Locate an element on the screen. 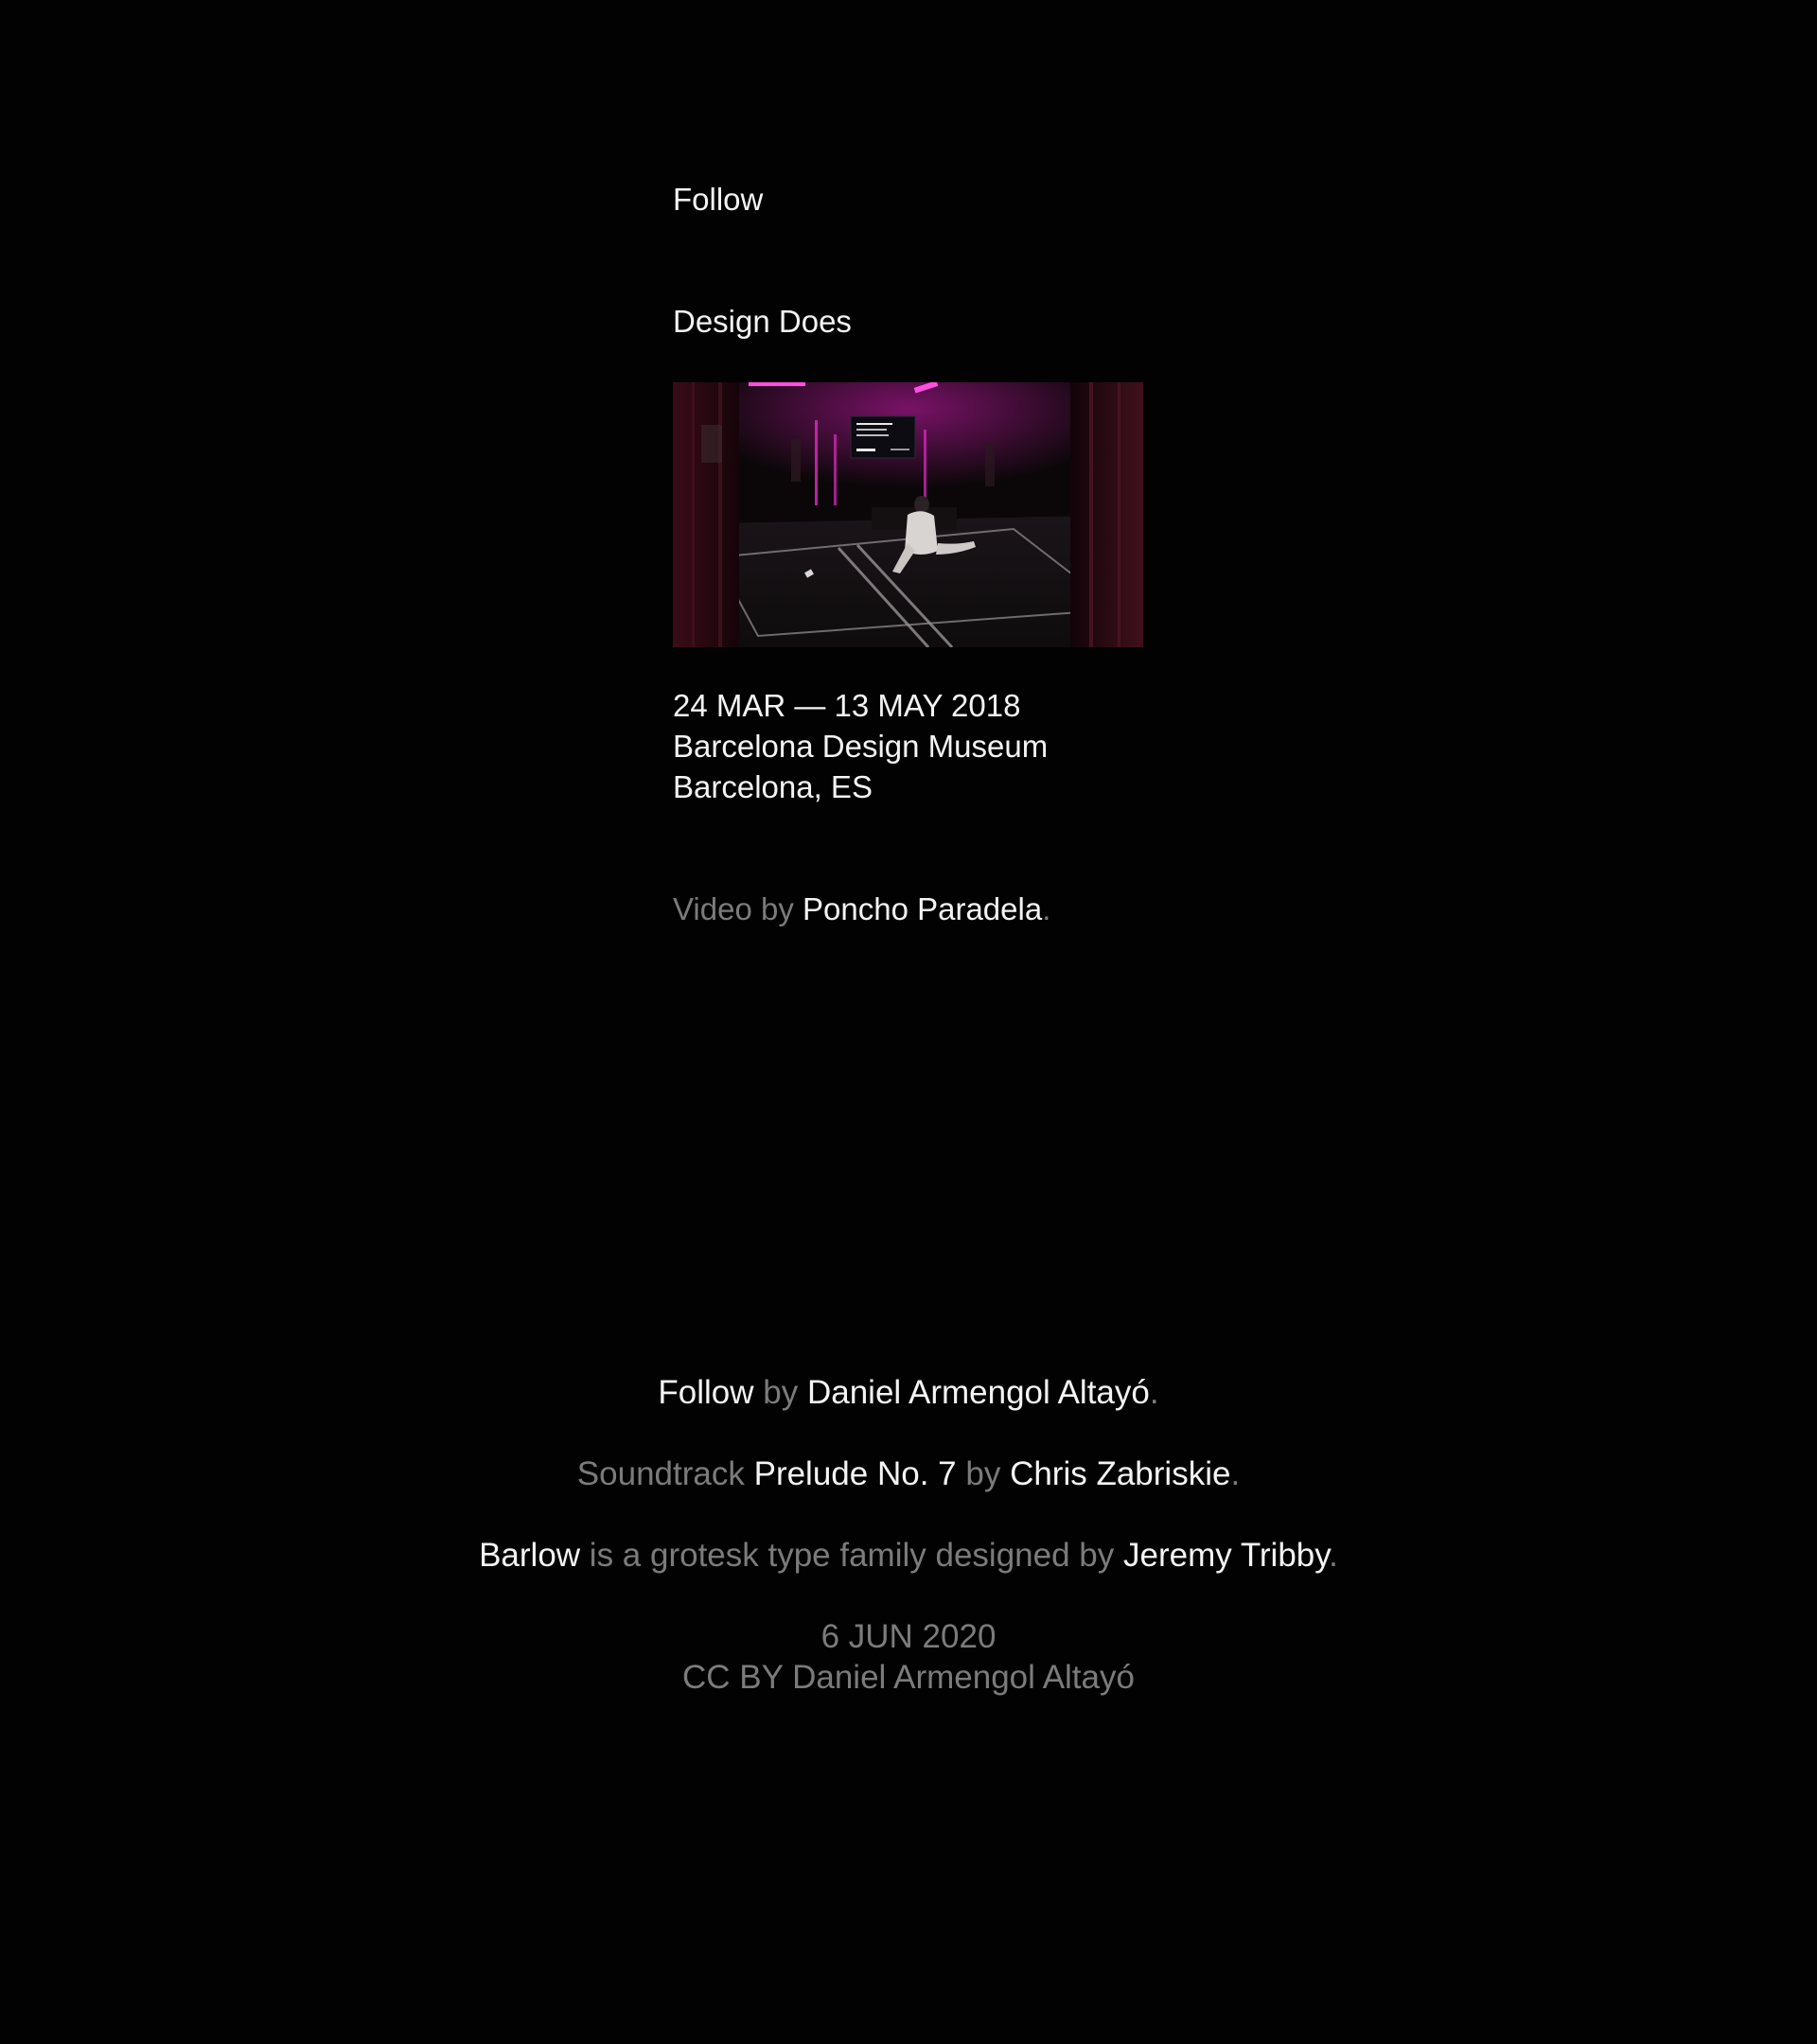 The height and width of the screenshot is (2044, 1817). soundtrack-artist-link: Chris Zabriskie is located at coordinates (1120, 1473).